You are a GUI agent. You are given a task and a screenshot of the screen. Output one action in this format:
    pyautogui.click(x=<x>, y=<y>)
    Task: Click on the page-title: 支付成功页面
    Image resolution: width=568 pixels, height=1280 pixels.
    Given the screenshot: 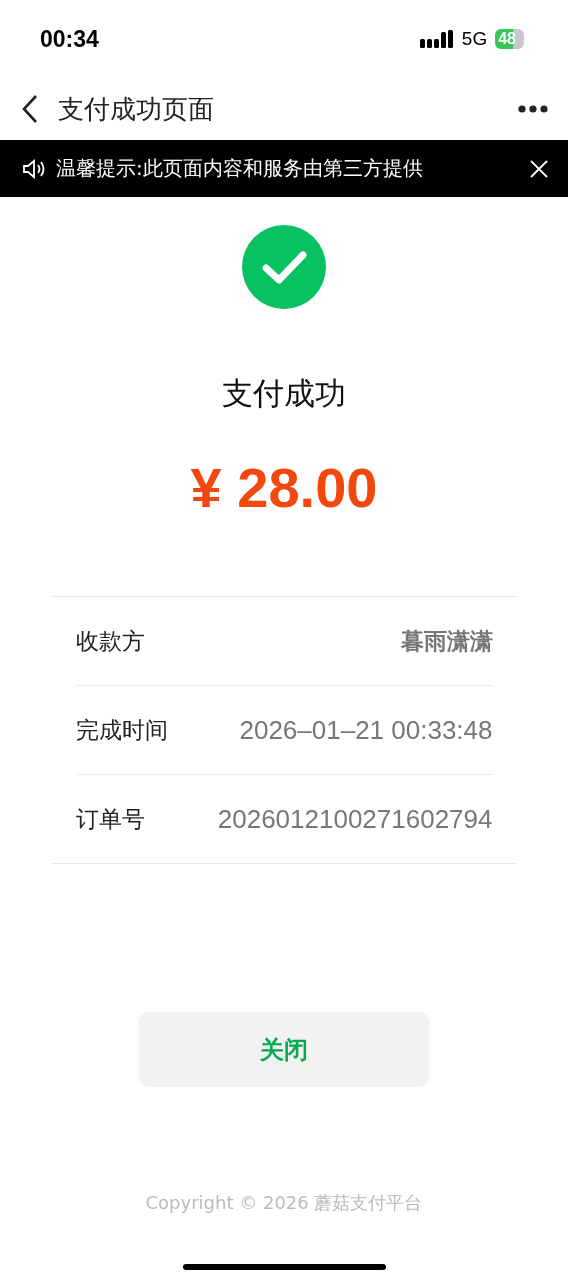 What is the action you would take?
    pyautogui.click(x=136, y=109)
    